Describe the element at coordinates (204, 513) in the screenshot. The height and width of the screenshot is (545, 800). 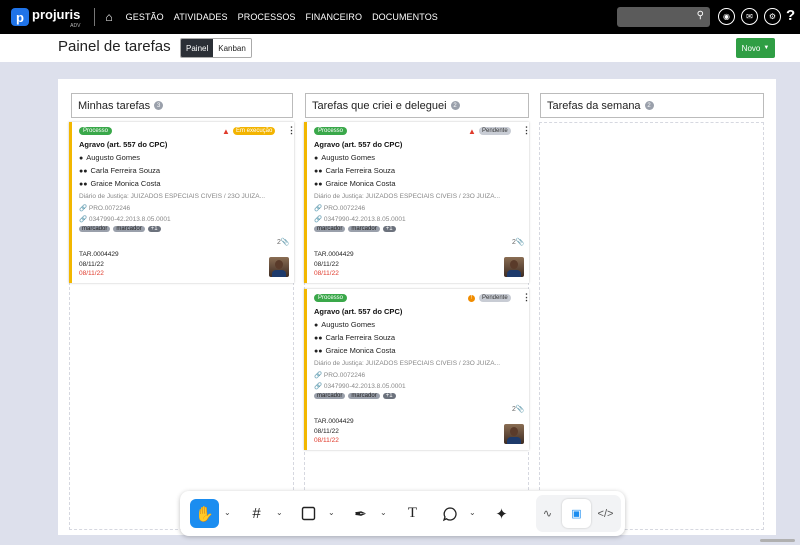
I see `hand-tool-icon: ✋` at that location.